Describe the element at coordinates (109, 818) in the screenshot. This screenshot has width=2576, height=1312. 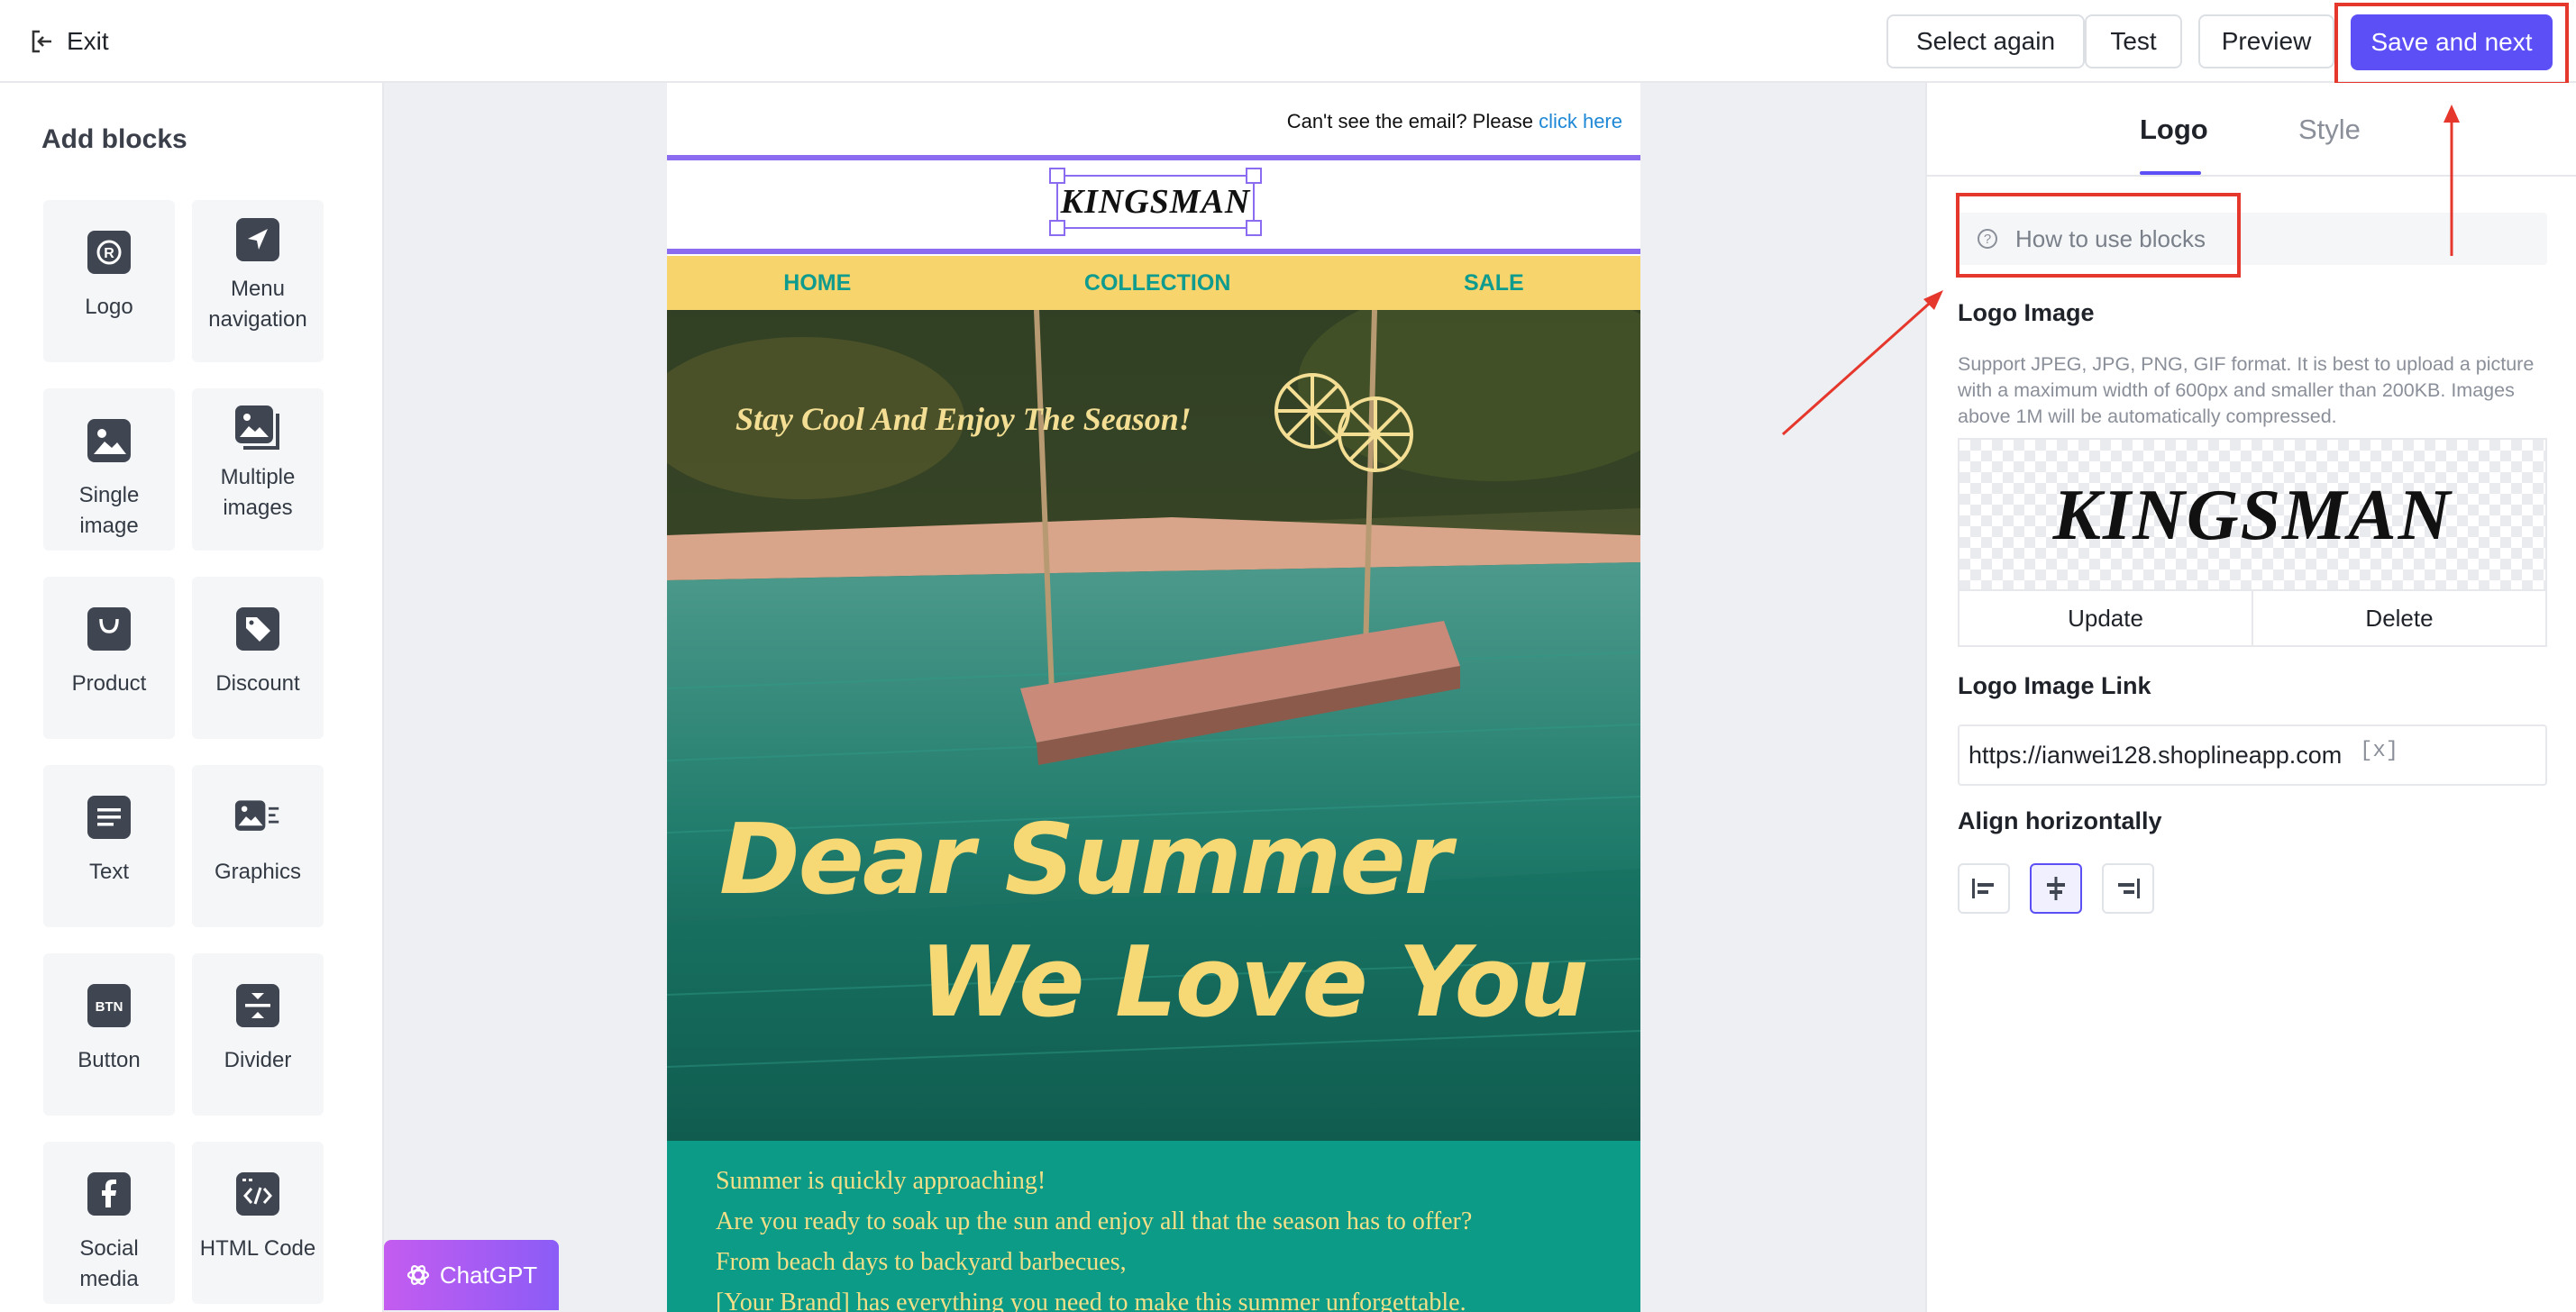
I see `text-icon` at that location.